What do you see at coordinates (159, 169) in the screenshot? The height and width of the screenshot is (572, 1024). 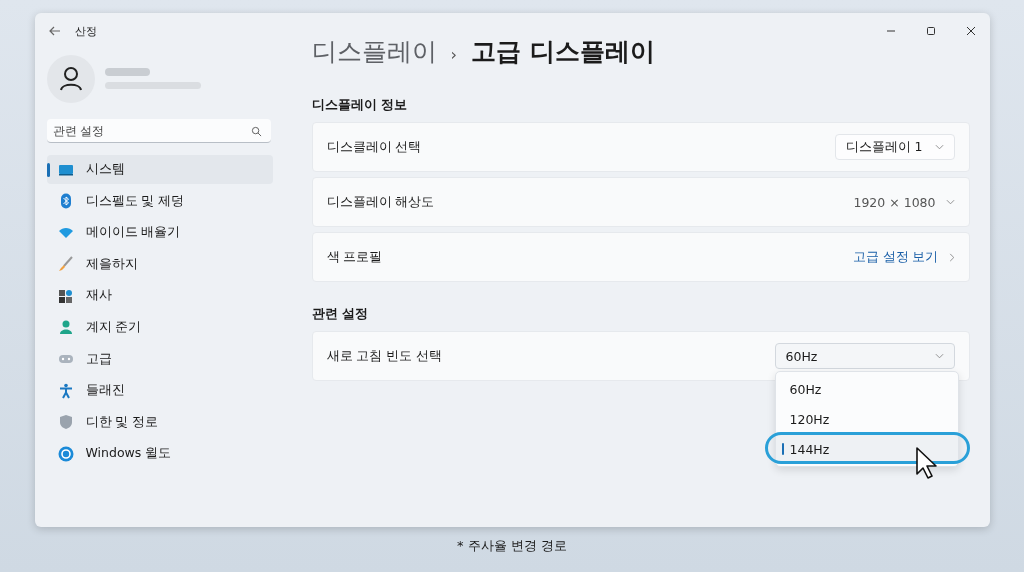 I see `sidebar-item: 시스템` at bounding box center [159, 169].